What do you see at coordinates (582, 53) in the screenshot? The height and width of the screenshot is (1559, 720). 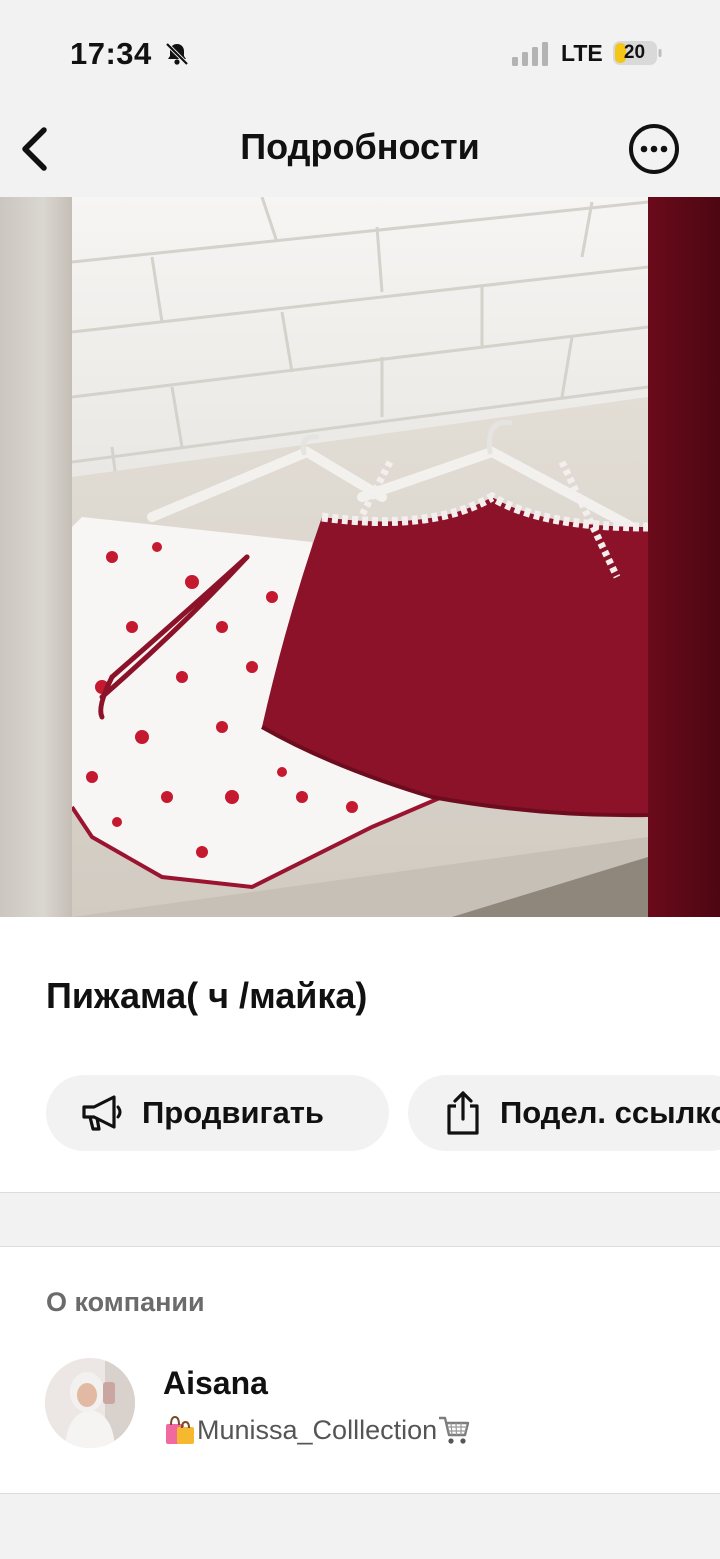 I see `network-type: LTE` at bounding box center [582, 53].